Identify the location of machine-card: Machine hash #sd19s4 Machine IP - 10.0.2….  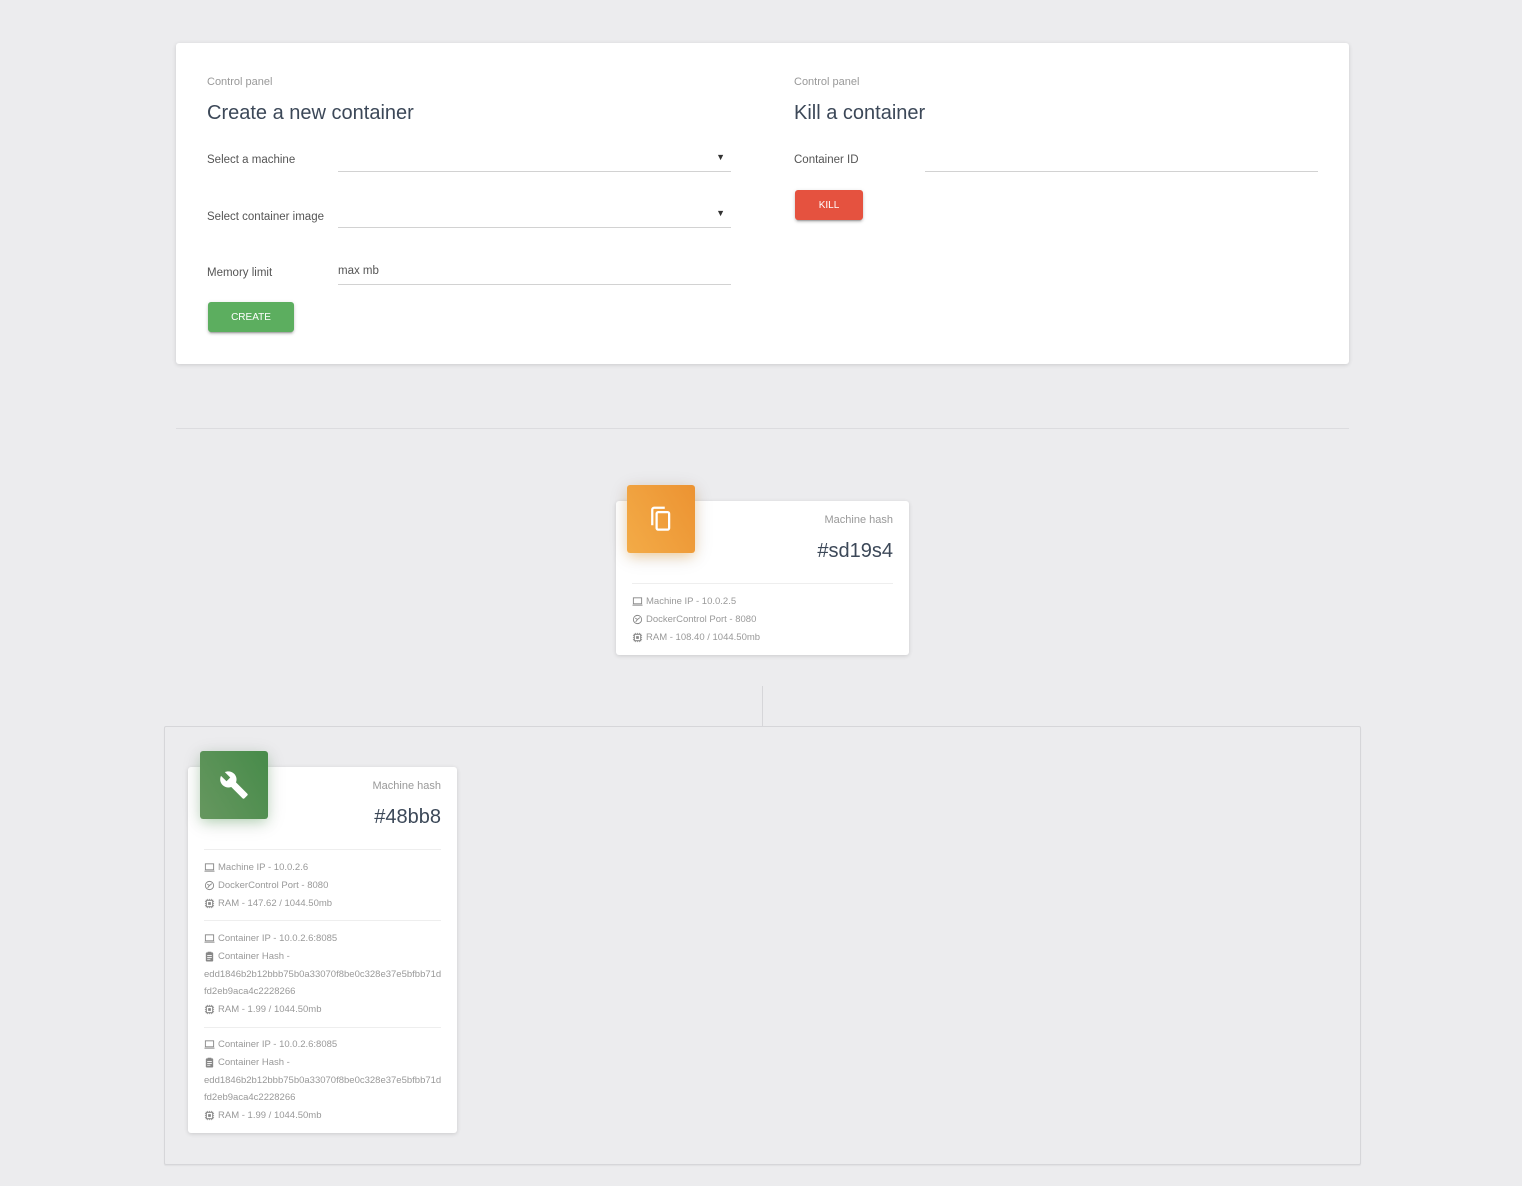
(762, 570).